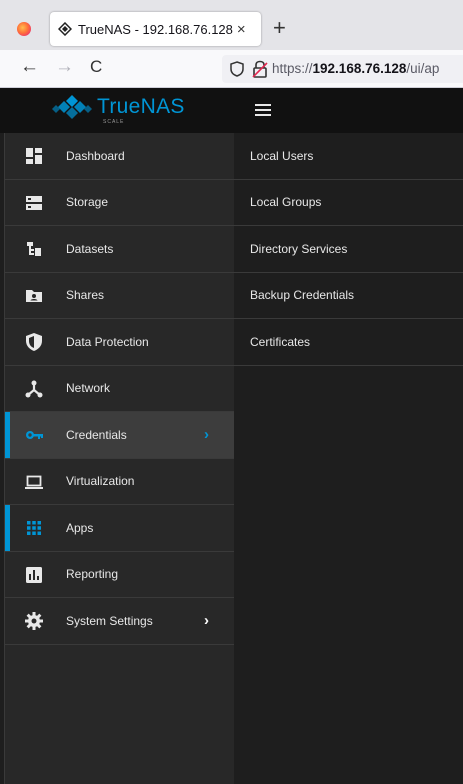 The width and height of the screenshot is (463, 784). I want to click on url-path: /ui/ap, so click(423, 68).